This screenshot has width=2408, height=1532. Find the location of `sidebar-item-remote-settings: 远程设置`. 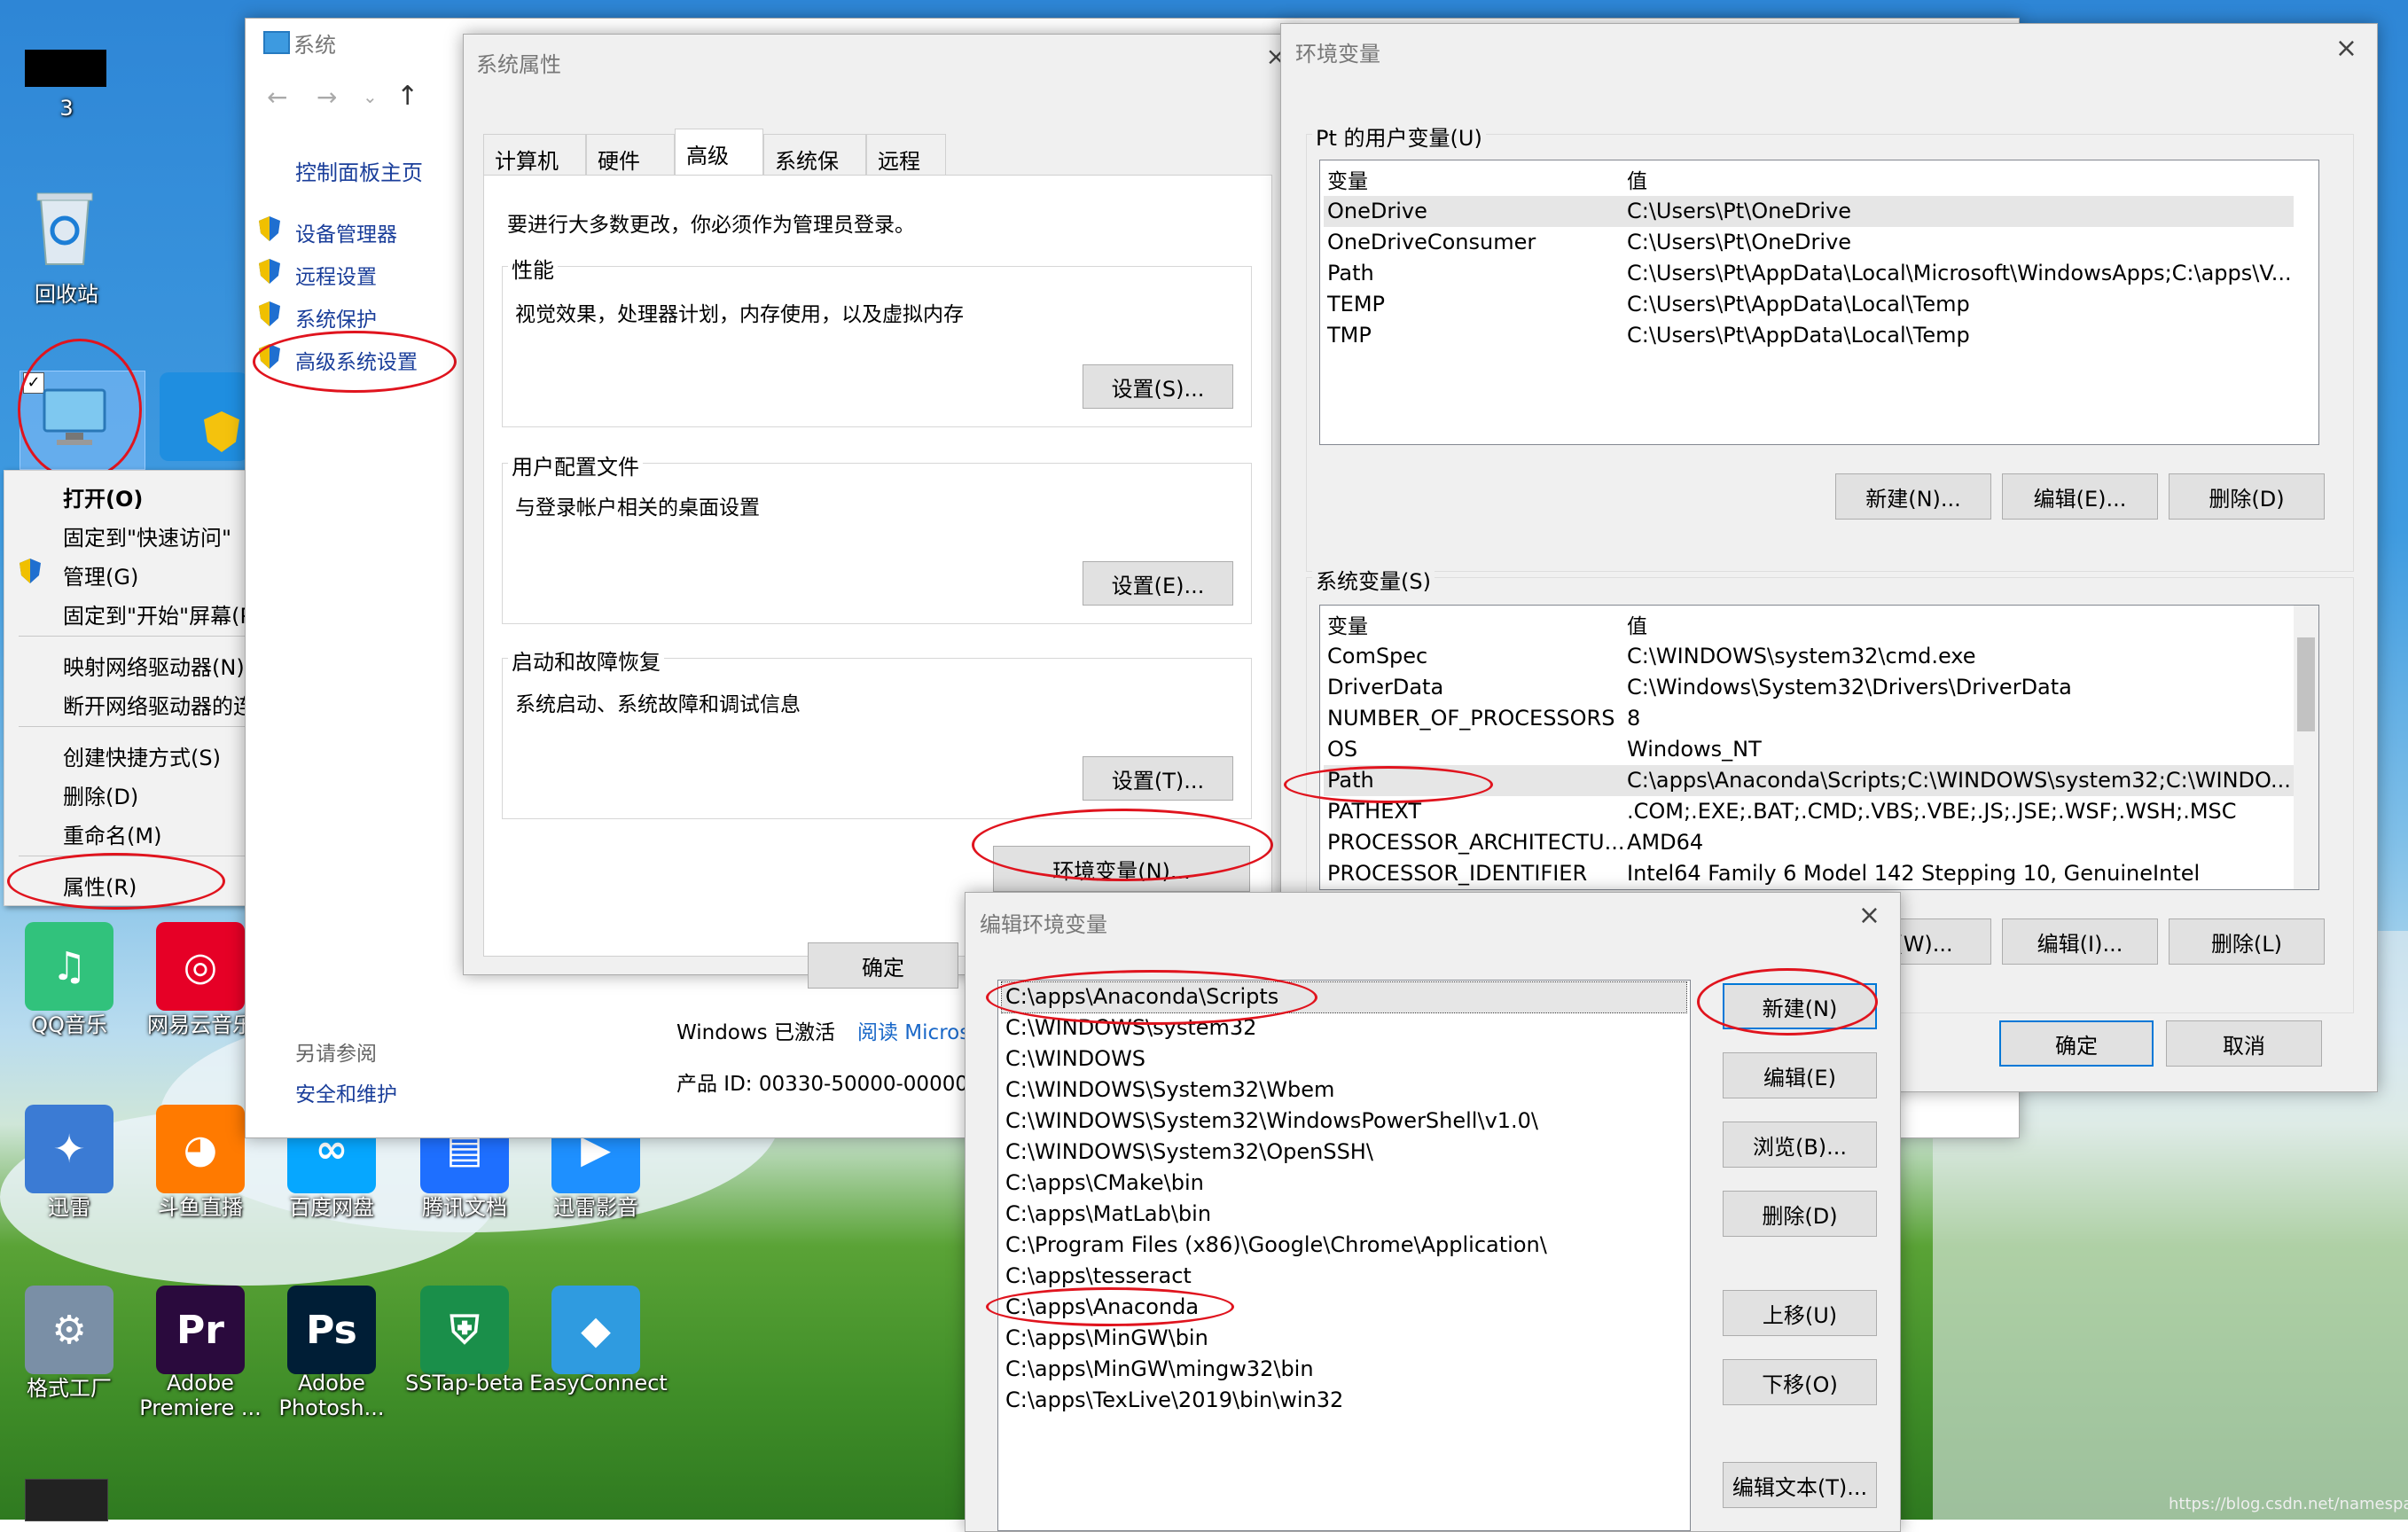

sidebar-item-remote-settings: 远程设置 is located at coordinates (336, 275).